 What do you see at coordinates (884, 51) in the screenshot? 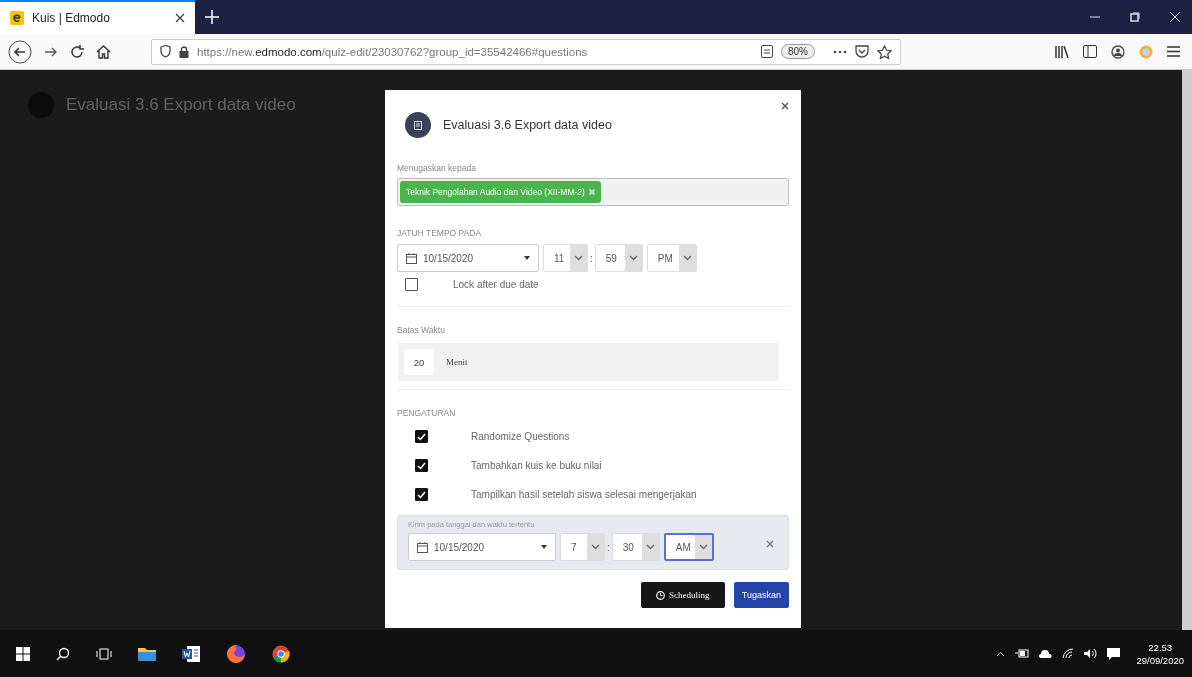
I see `bookmark-star-icon` at bounding box center [884, 51].